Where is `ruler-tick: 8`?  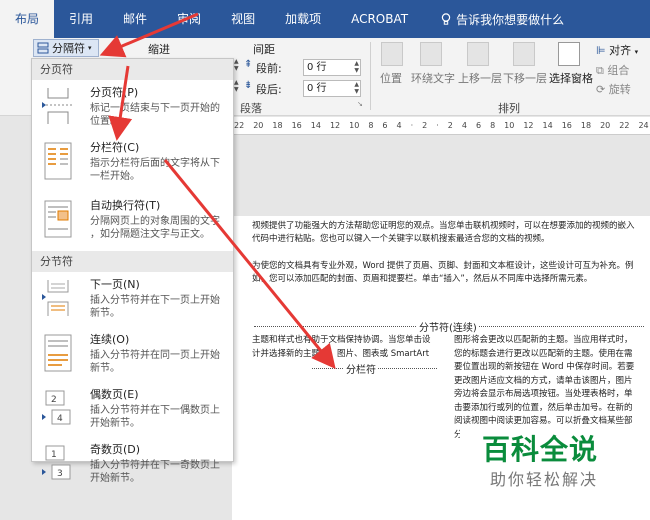 ruler-tick: 8 is located at coordinates (371, 125).